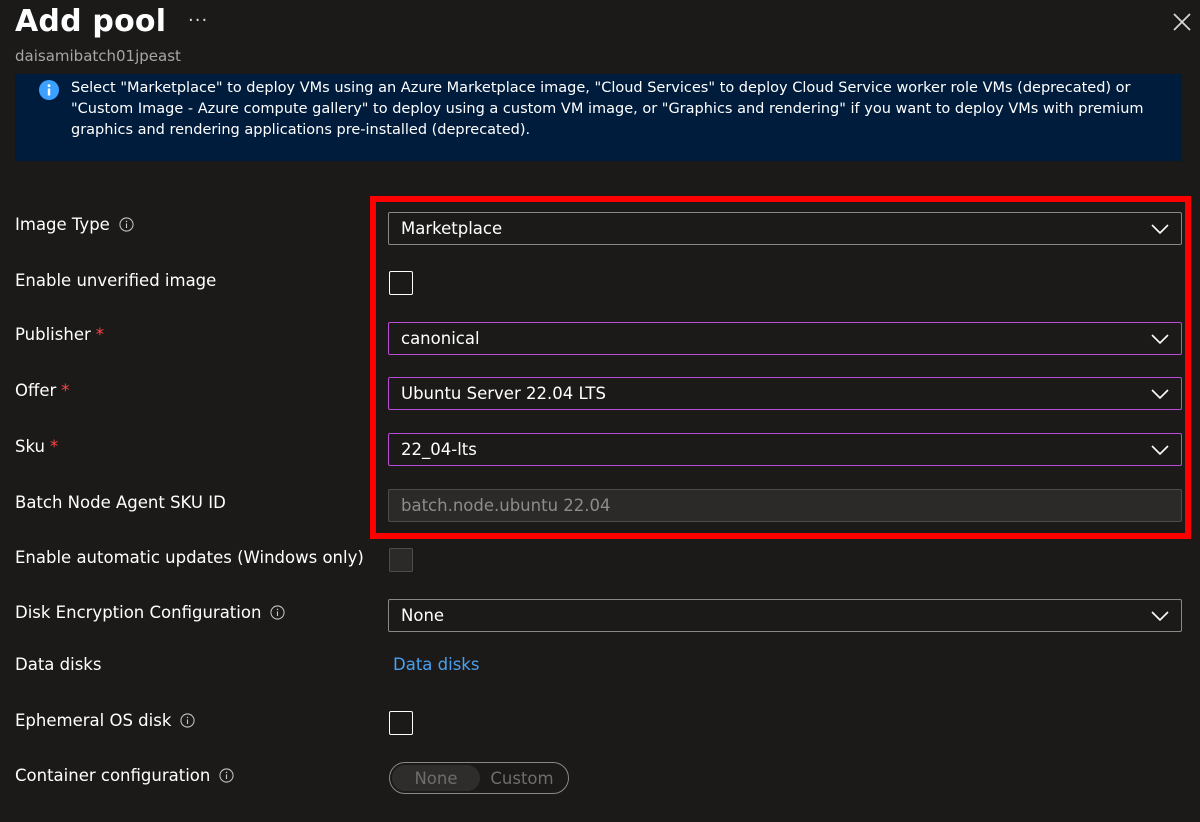 The width and height of the screenshot is (1200, 822). What do you see at coordinates (116, 280) in the screenshot?
I see `unverified-image-label: Enable unverified image` at bounding box center [116, 280].